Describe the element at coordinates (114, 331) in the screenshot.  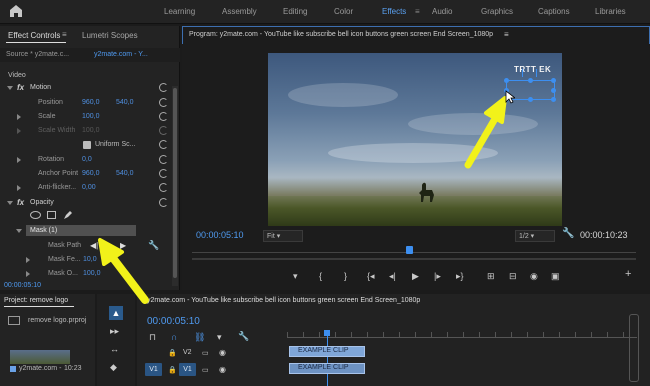
I see `track-select-icon: ▸▸` at that location.